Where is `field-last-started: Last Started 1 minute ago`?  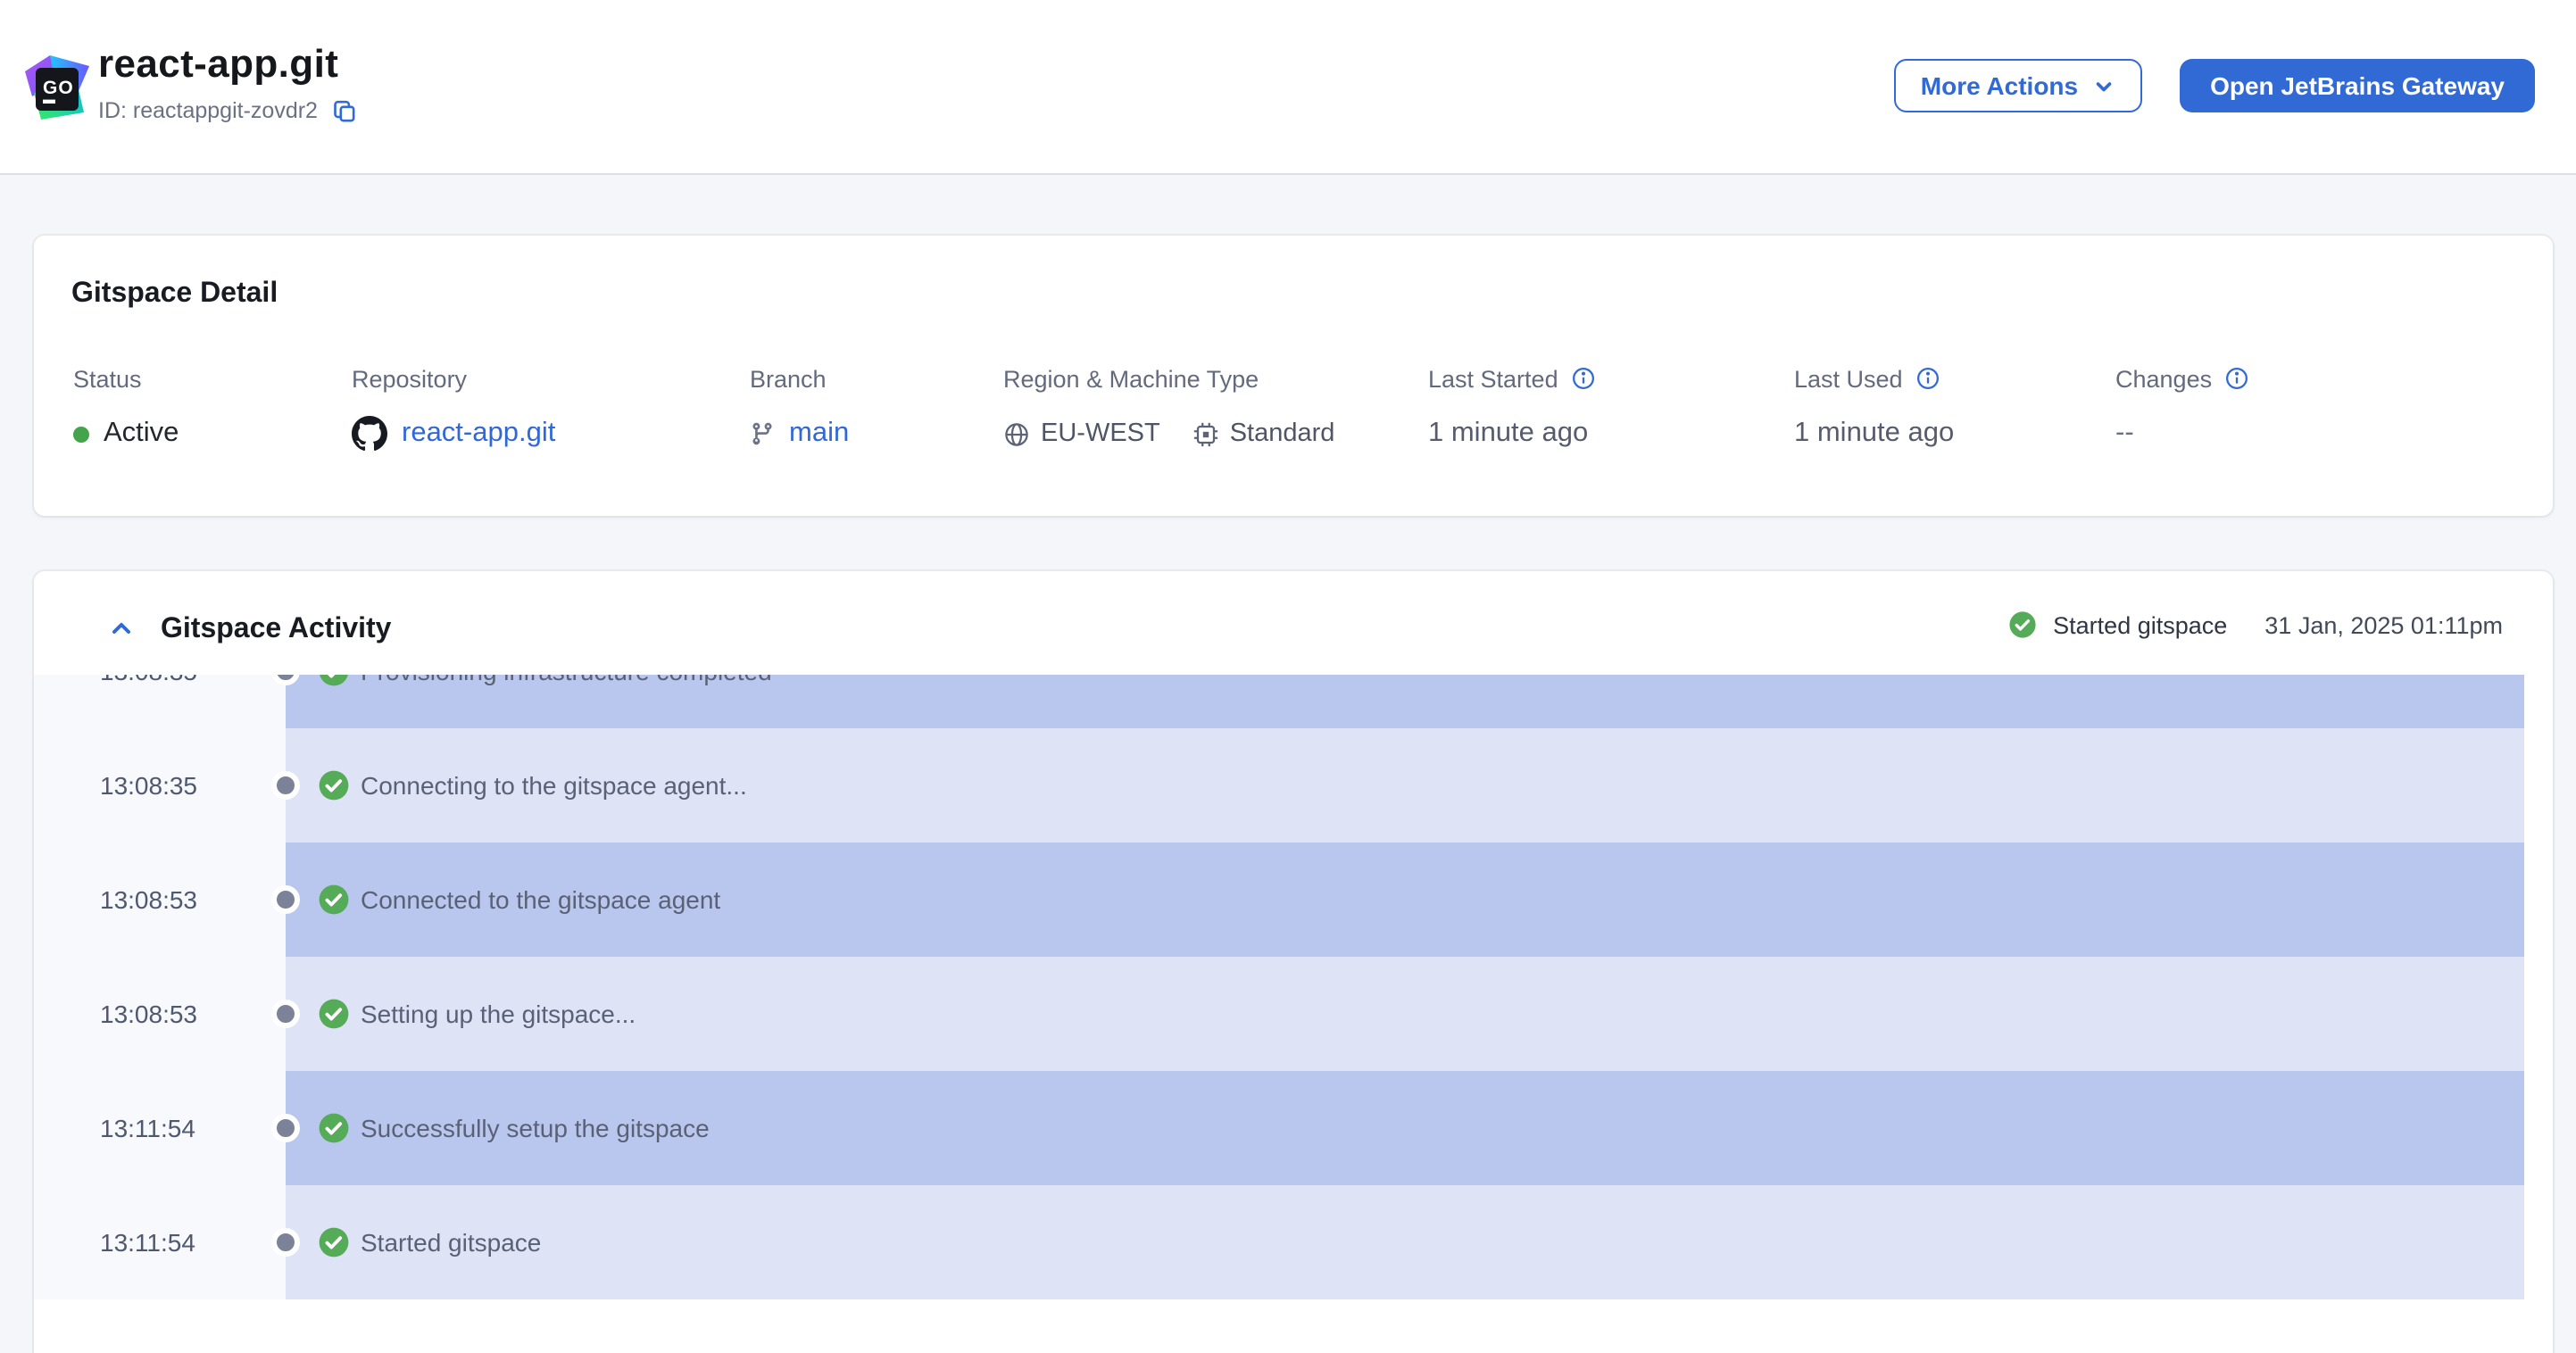
field-last-started: Last Started 1 minute ago is located at coordinates (1611, 408).